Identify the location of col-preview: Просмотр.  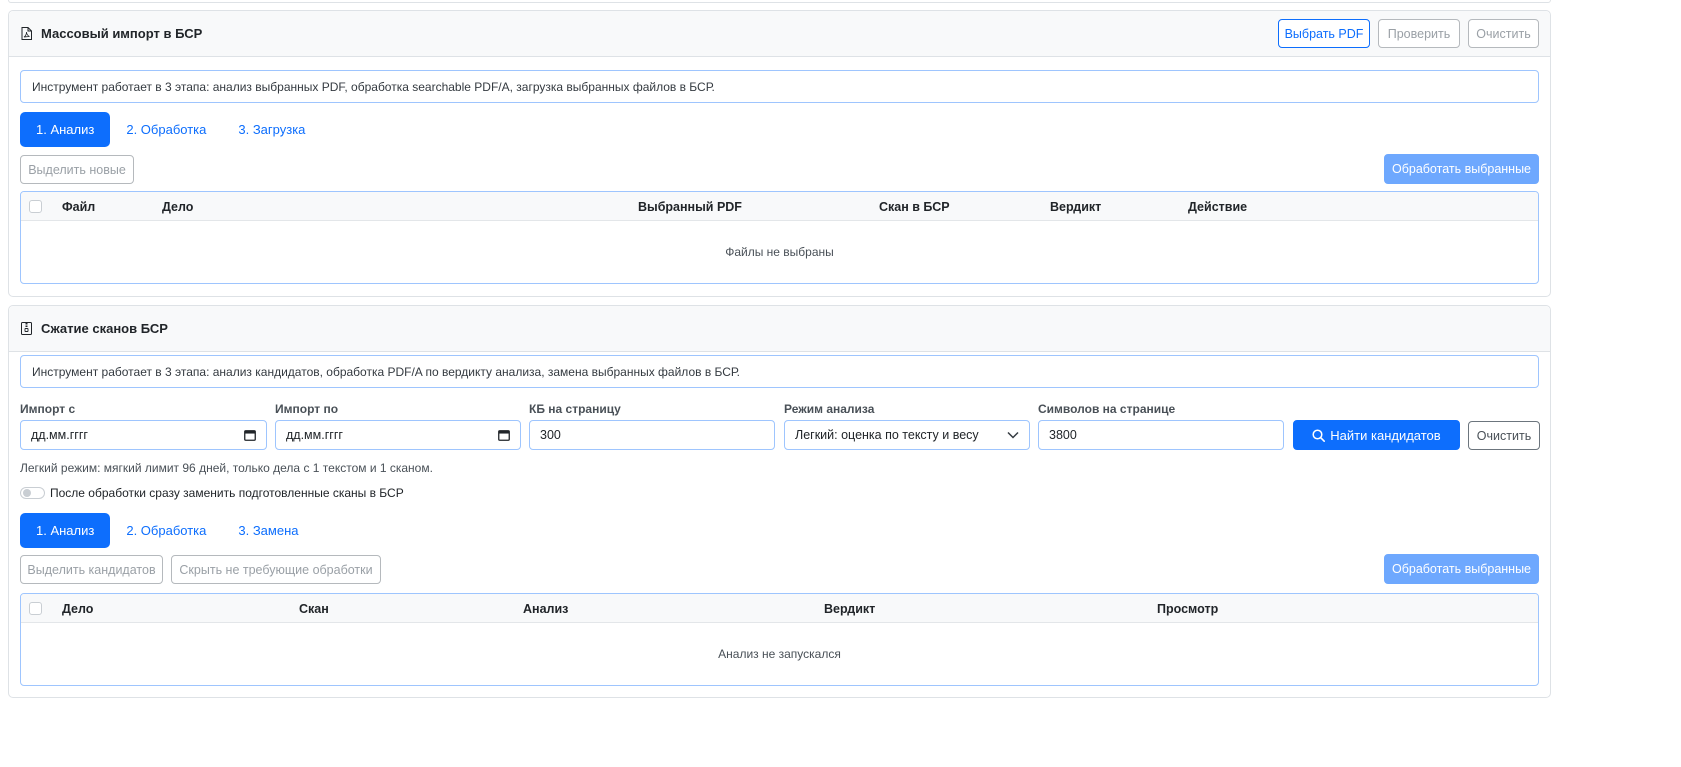
(1188, 608).